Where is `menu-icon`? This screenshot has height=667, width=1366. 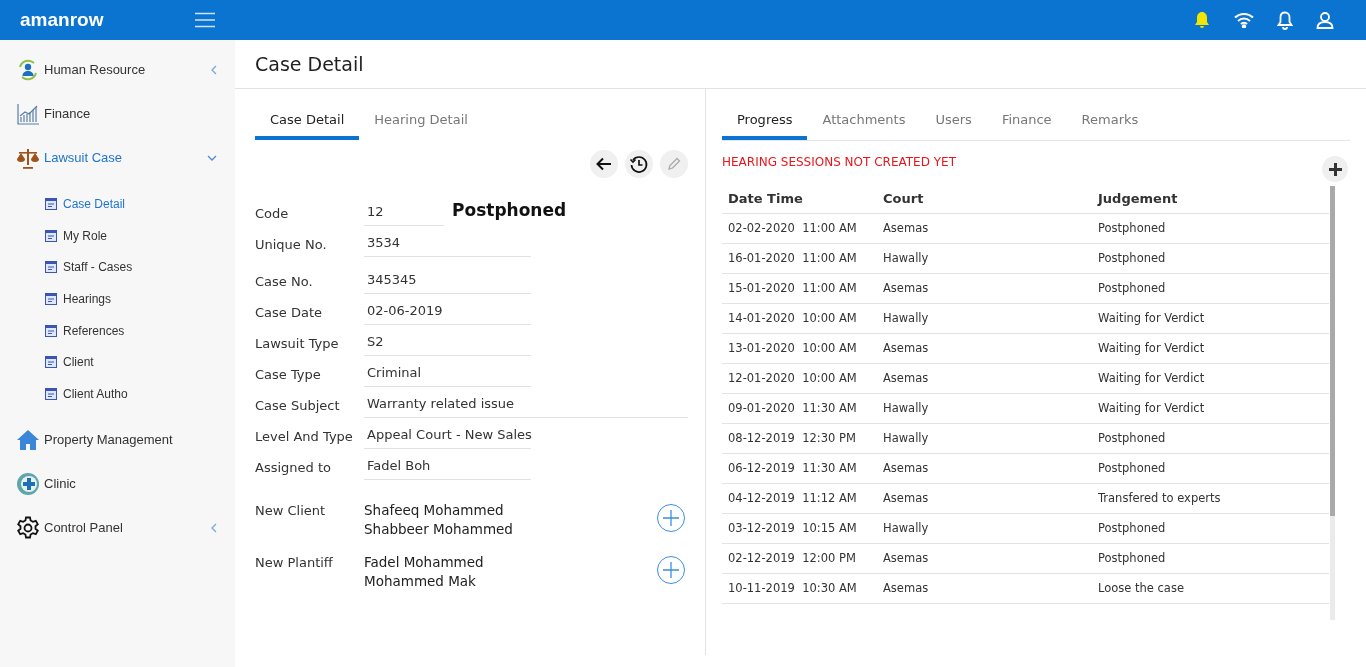 menu-icon is located at coordinates (205, 20).